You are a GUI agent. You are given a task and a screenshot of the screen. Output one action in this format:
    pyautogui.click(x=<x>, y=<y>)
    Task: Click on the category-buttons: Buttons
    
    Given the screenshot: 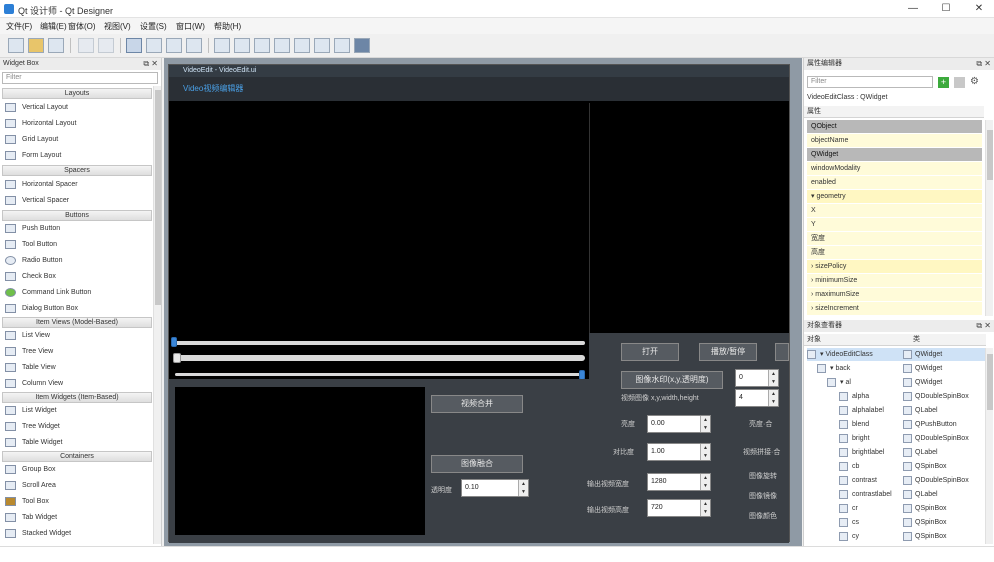 What is the action you would take?
    pyautogui.click(x=77, y=215)
    